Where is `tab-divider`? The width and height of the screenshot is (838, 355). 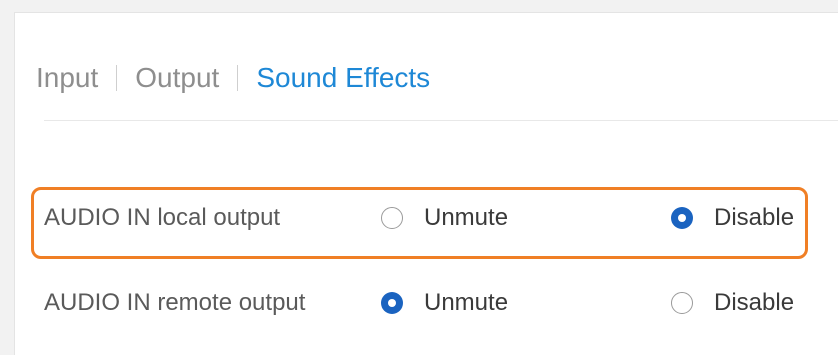 tab-divider is located at coordinates (441, 120).